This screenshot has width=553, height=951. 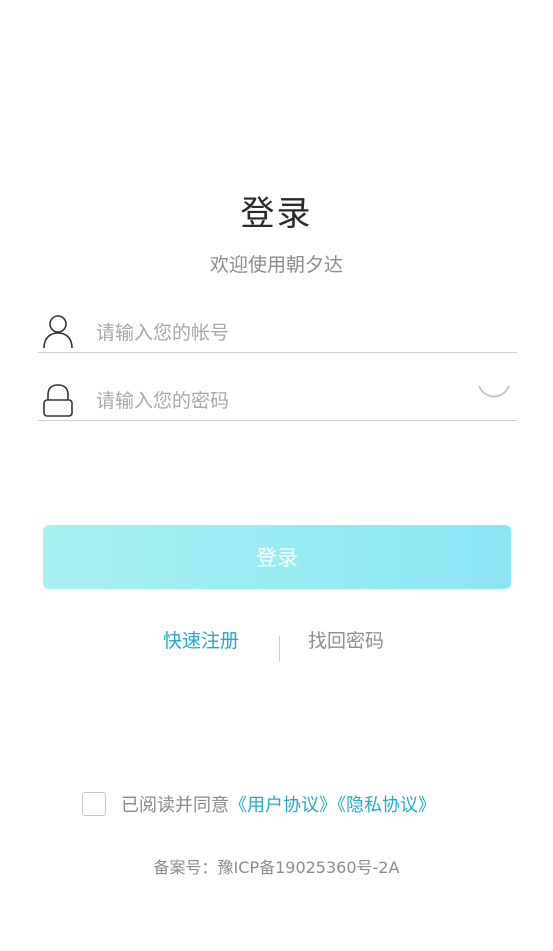 I want to click on eye-closed-icon, so click(x=494, y=392).